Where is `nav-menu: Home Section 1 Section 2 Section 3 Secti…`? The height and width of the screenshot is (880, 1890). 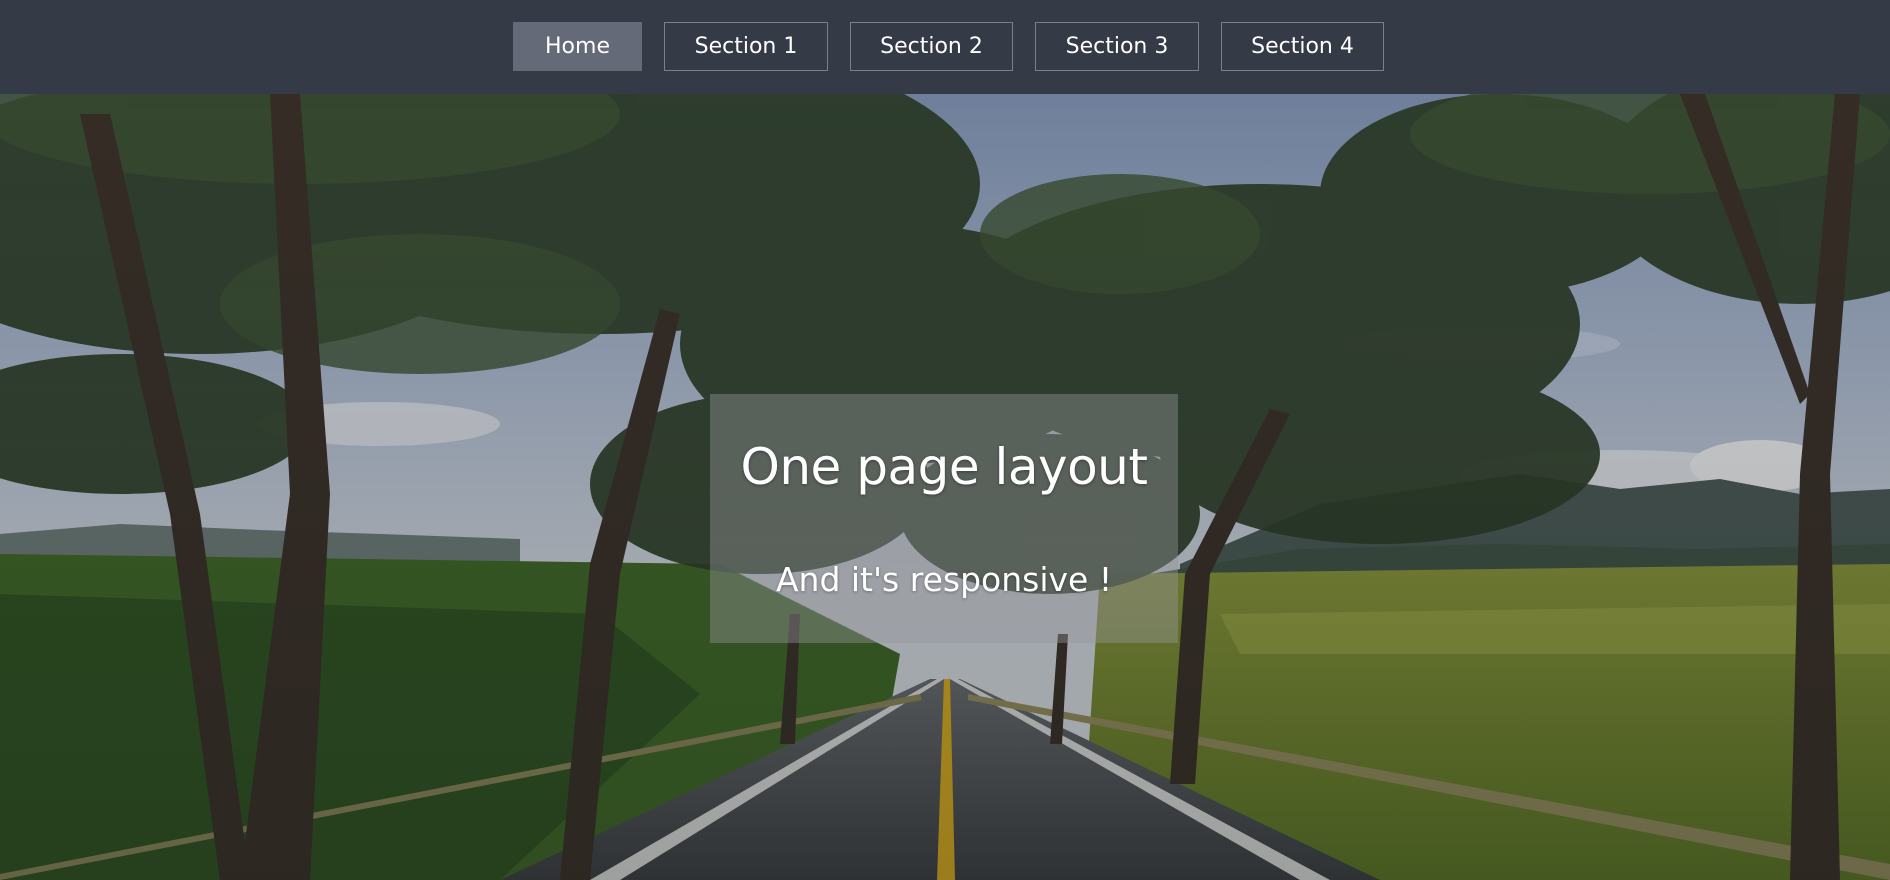
nav-menu: Home Section 1 Section 2 Section 3 Secti… is located at coordinates (948, 46).